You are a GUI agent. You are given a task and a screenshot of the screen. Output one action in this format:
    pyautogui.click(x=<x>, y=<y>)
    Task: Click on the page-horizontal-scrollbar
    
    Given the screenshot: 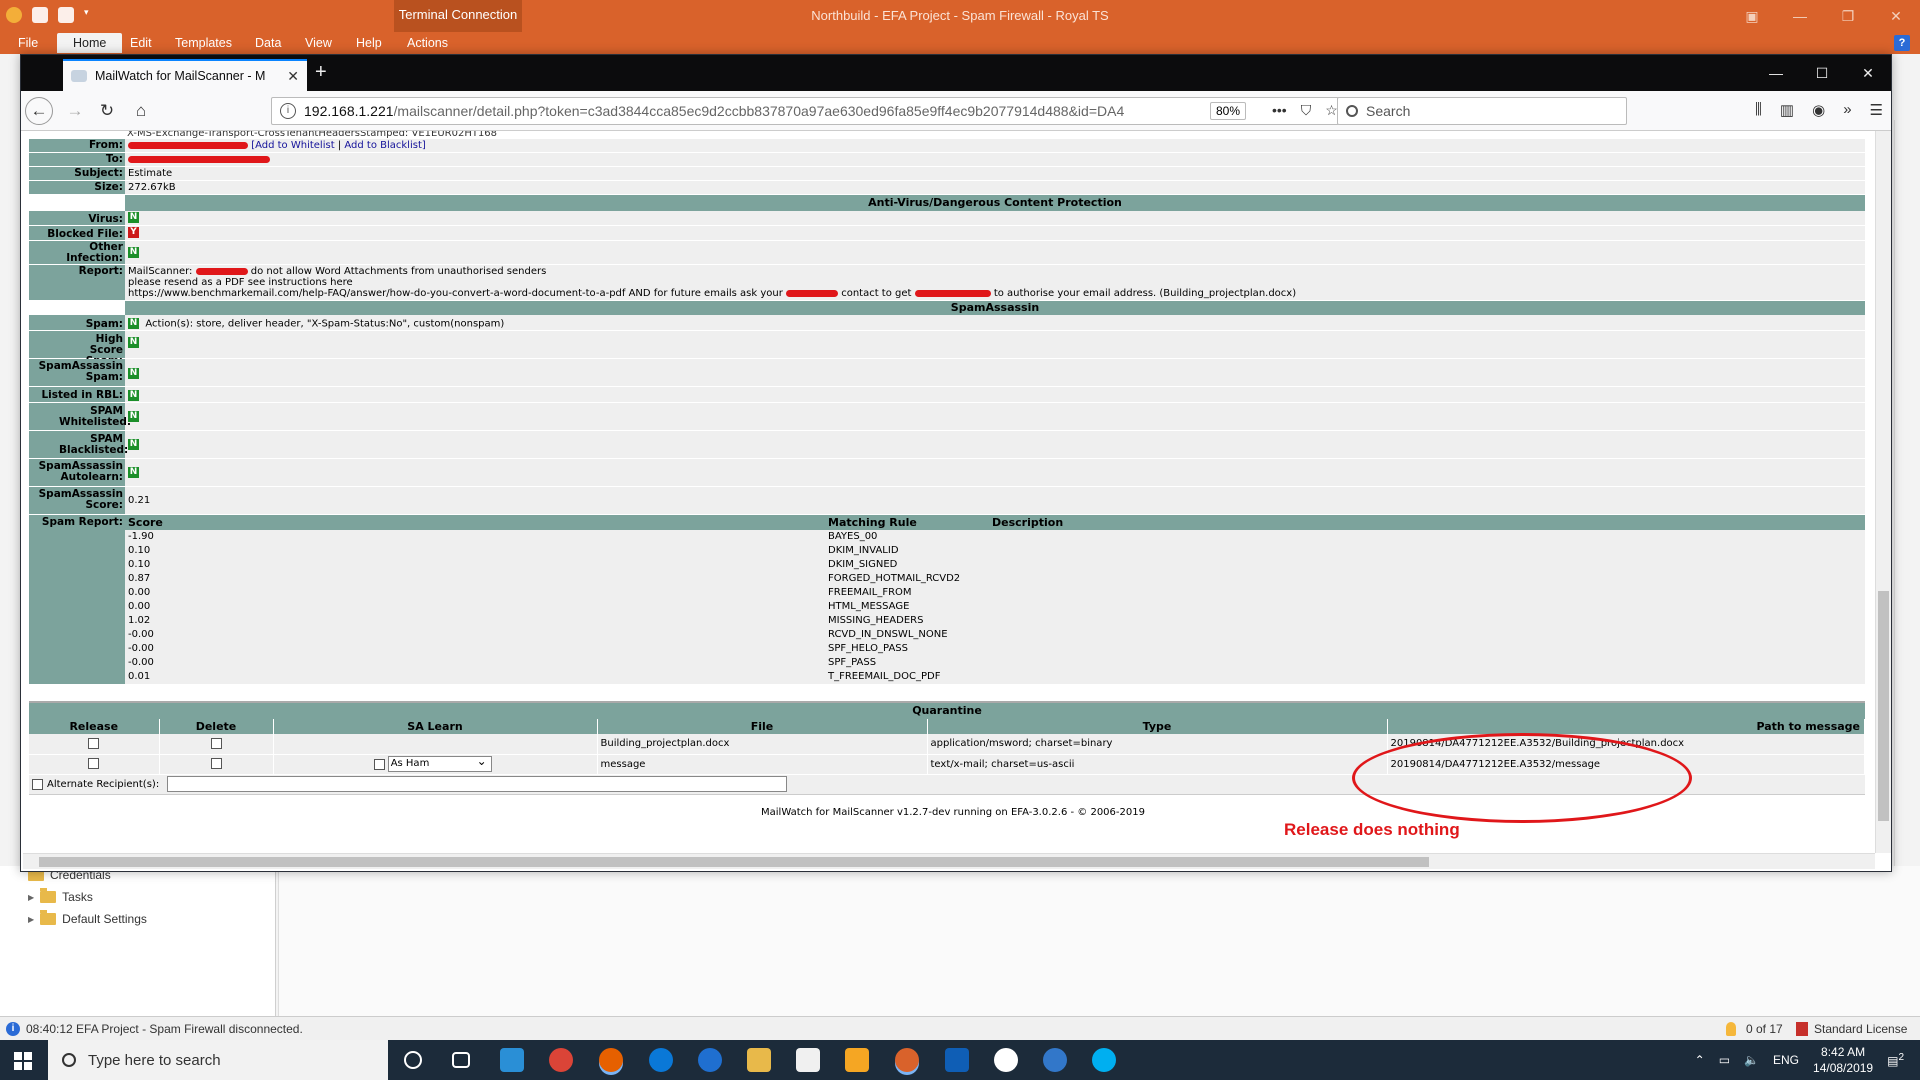 What is the action you would take?
    pyautogui.click(x=949, y=861)
    